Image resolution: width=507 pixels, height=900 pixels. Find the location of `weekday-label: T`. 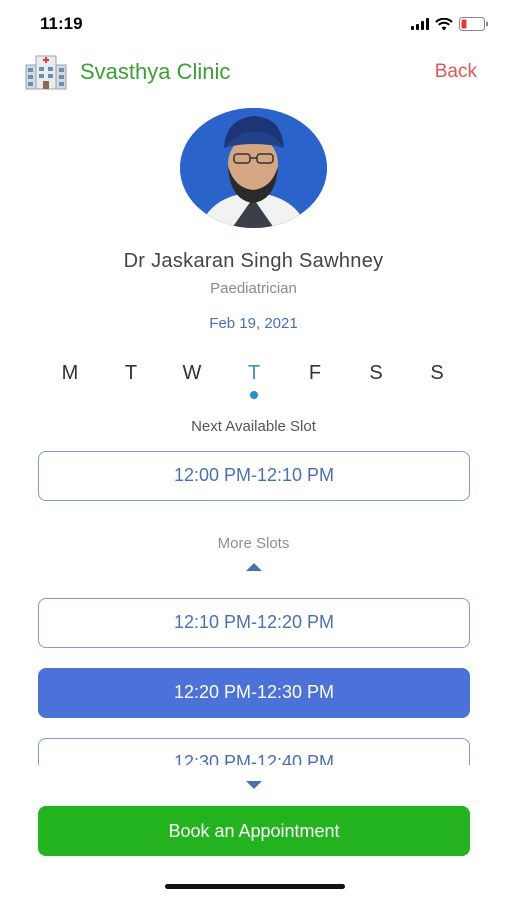

weekday-label: T is located at coordinates (254, 373).